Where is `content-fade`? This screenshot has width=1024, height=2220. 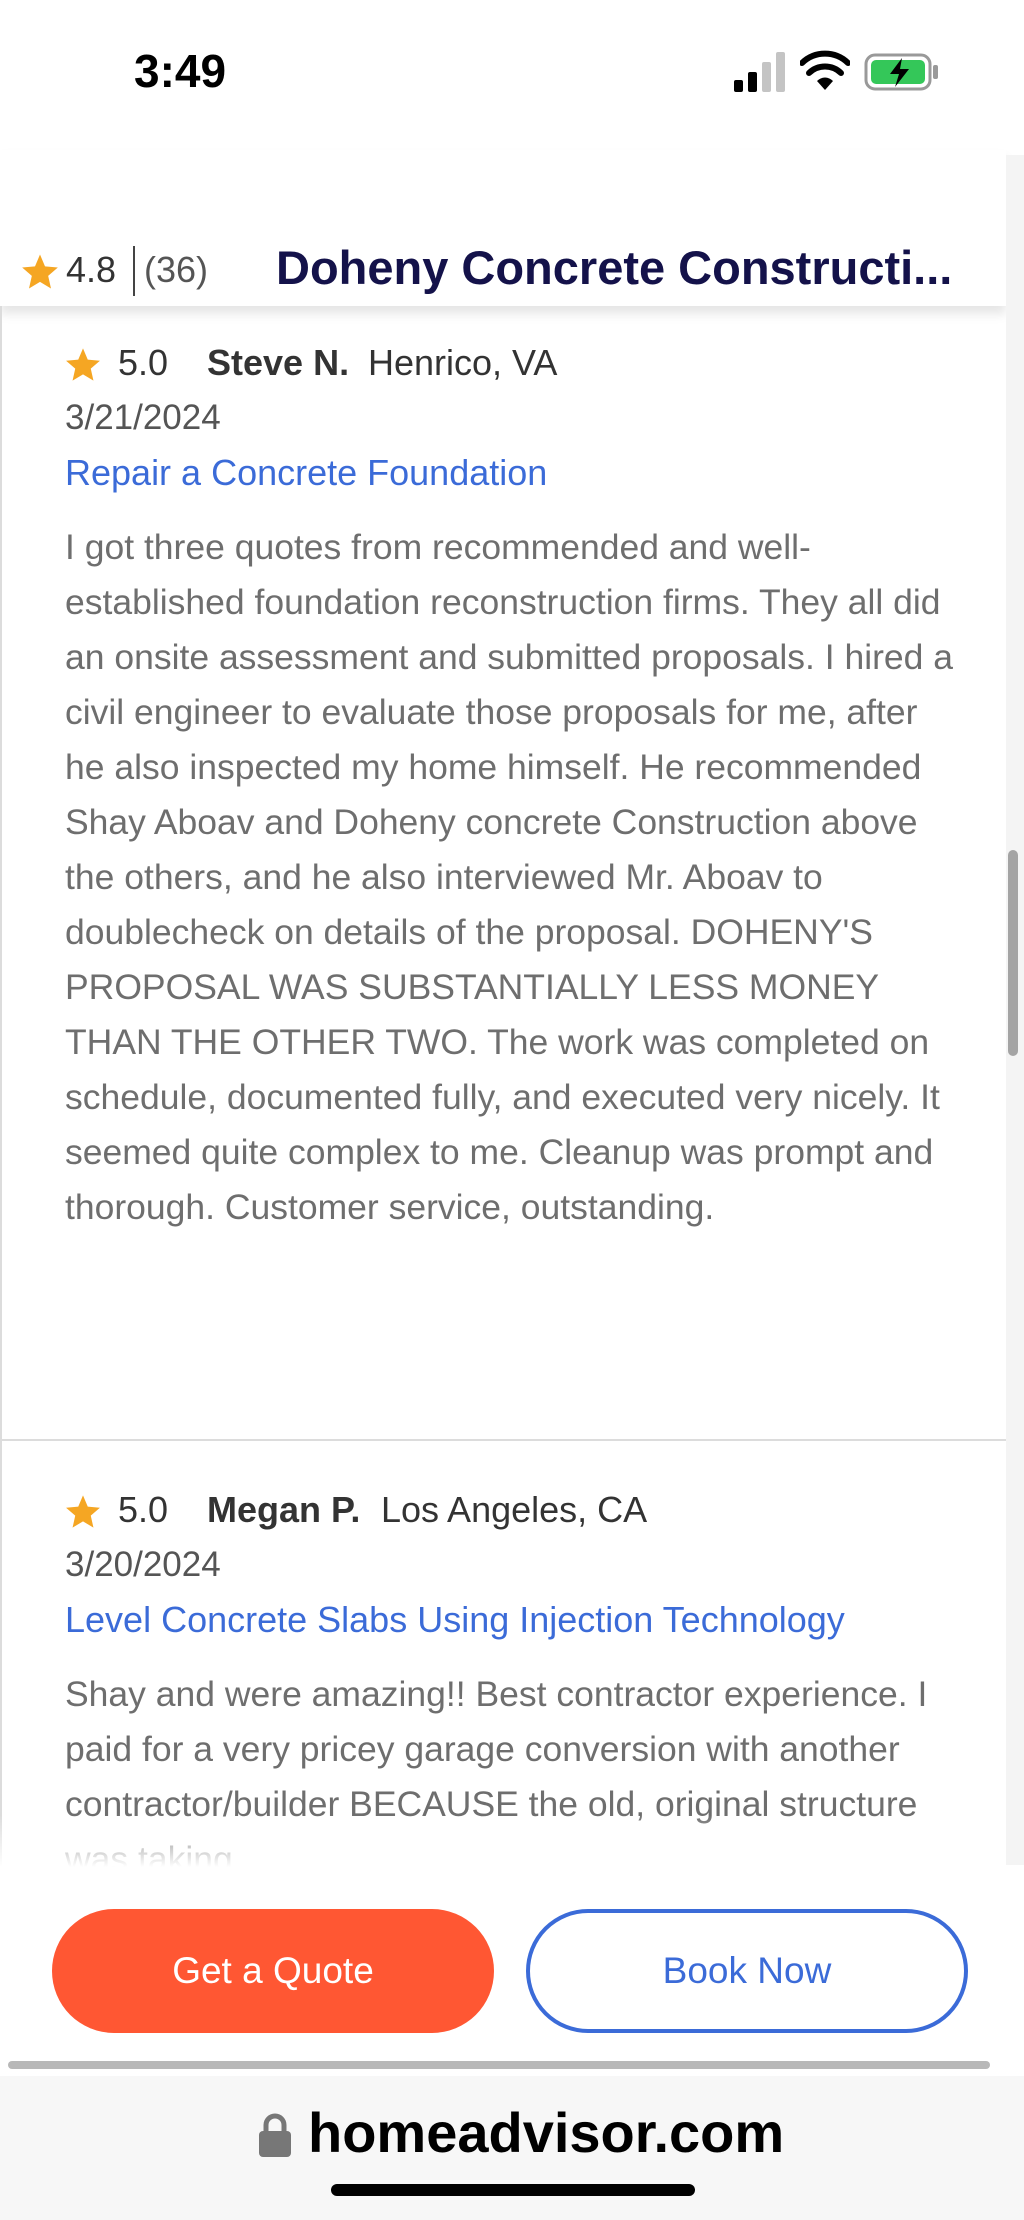 content-fade is located at coordinates (503, 1841).